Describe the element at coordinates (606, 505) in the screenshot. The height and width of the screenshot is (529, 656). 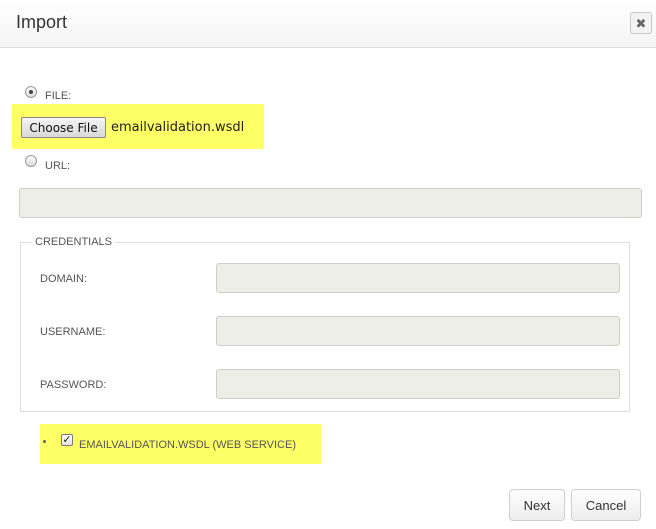
I see `cancel-button: Cancel` at that location.